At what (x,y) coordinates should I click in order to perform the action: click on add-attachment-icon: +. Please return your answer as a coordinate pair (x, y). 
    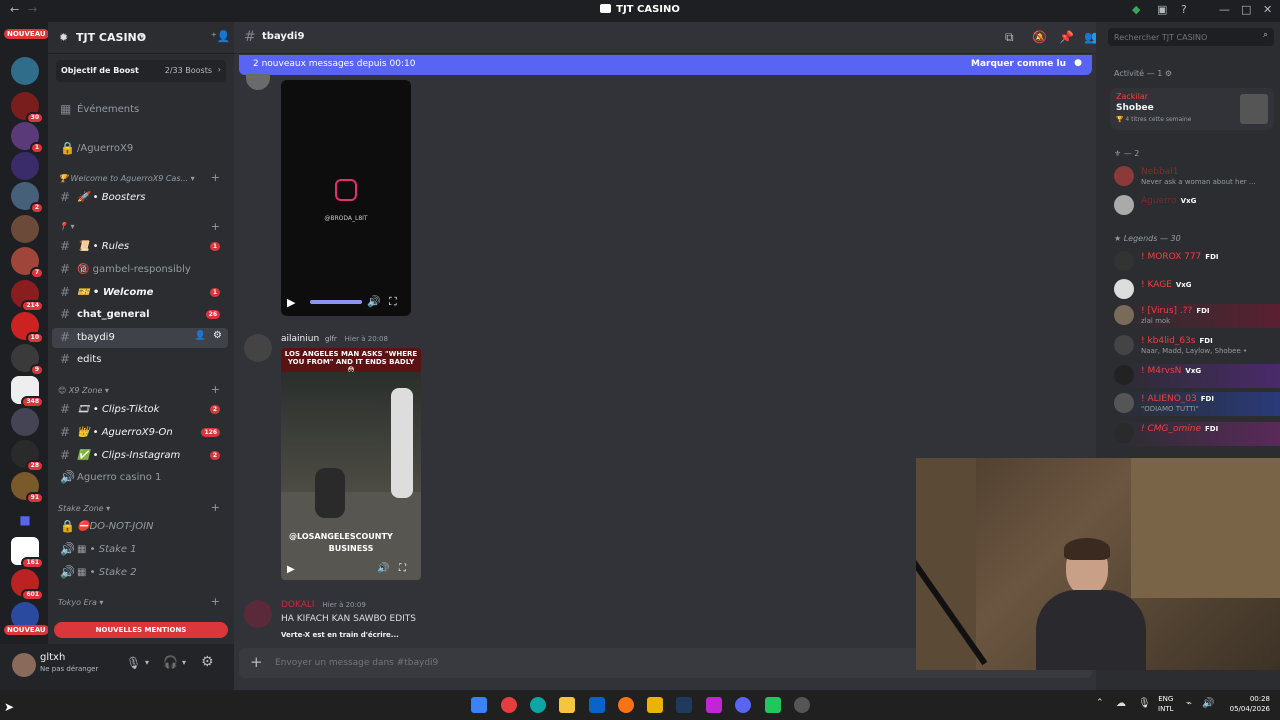
    Looking at the image, I should click on (256, 662).